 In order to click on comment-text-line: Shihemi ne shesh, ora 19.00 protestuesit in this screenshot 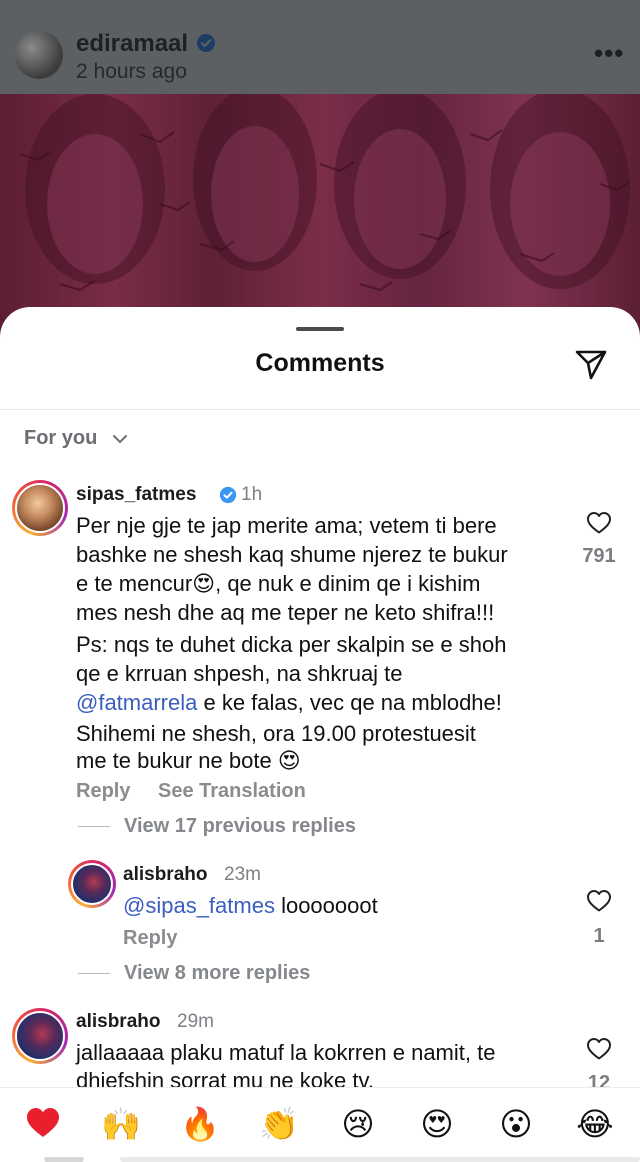, I will do `click(276, 733)`.